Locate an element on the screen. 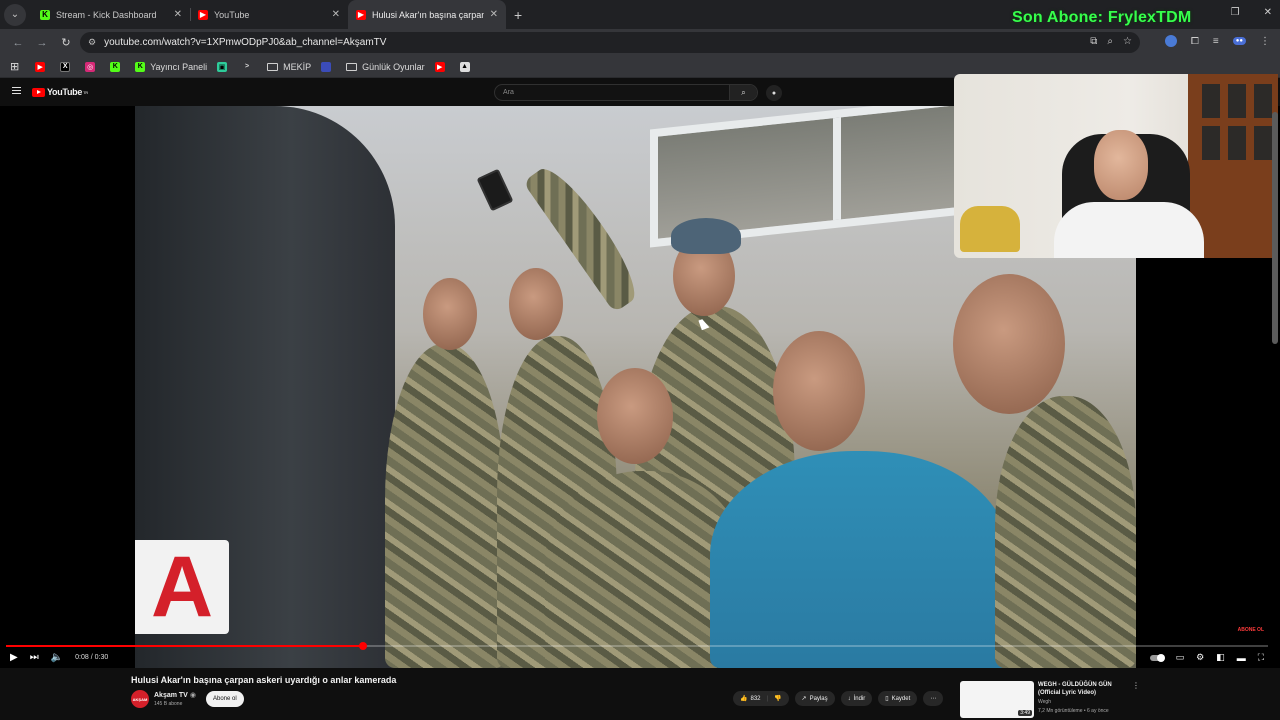  new-tab-button: + is located at coordinates (518, 15).